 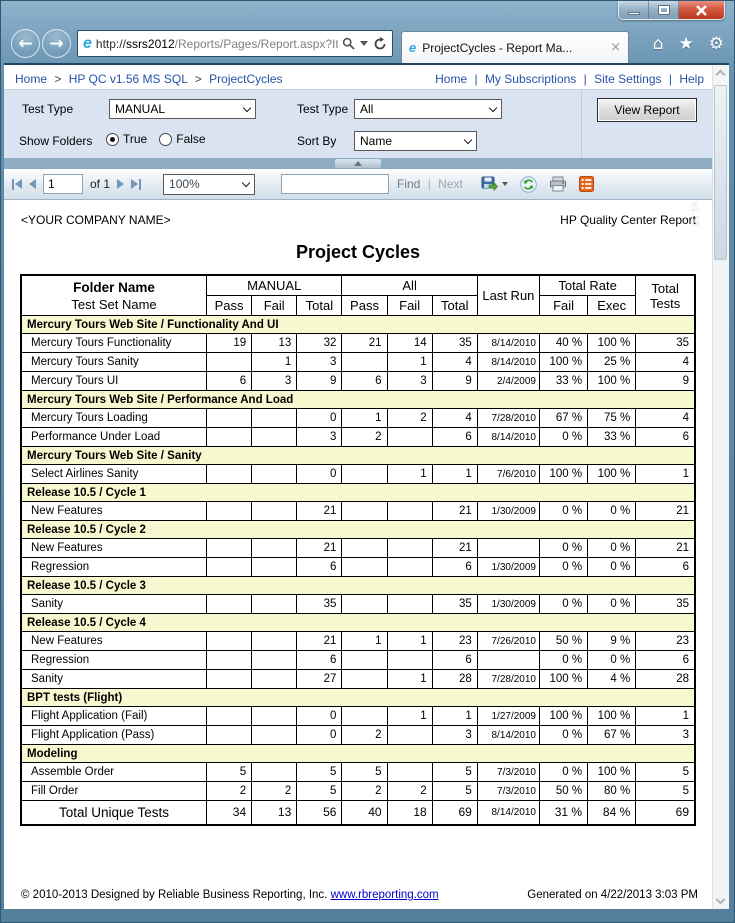 What do you see at coordinates (720, 74) in the screenshot?
I see `scroll-up-icon` at bounding box center [720, 74].